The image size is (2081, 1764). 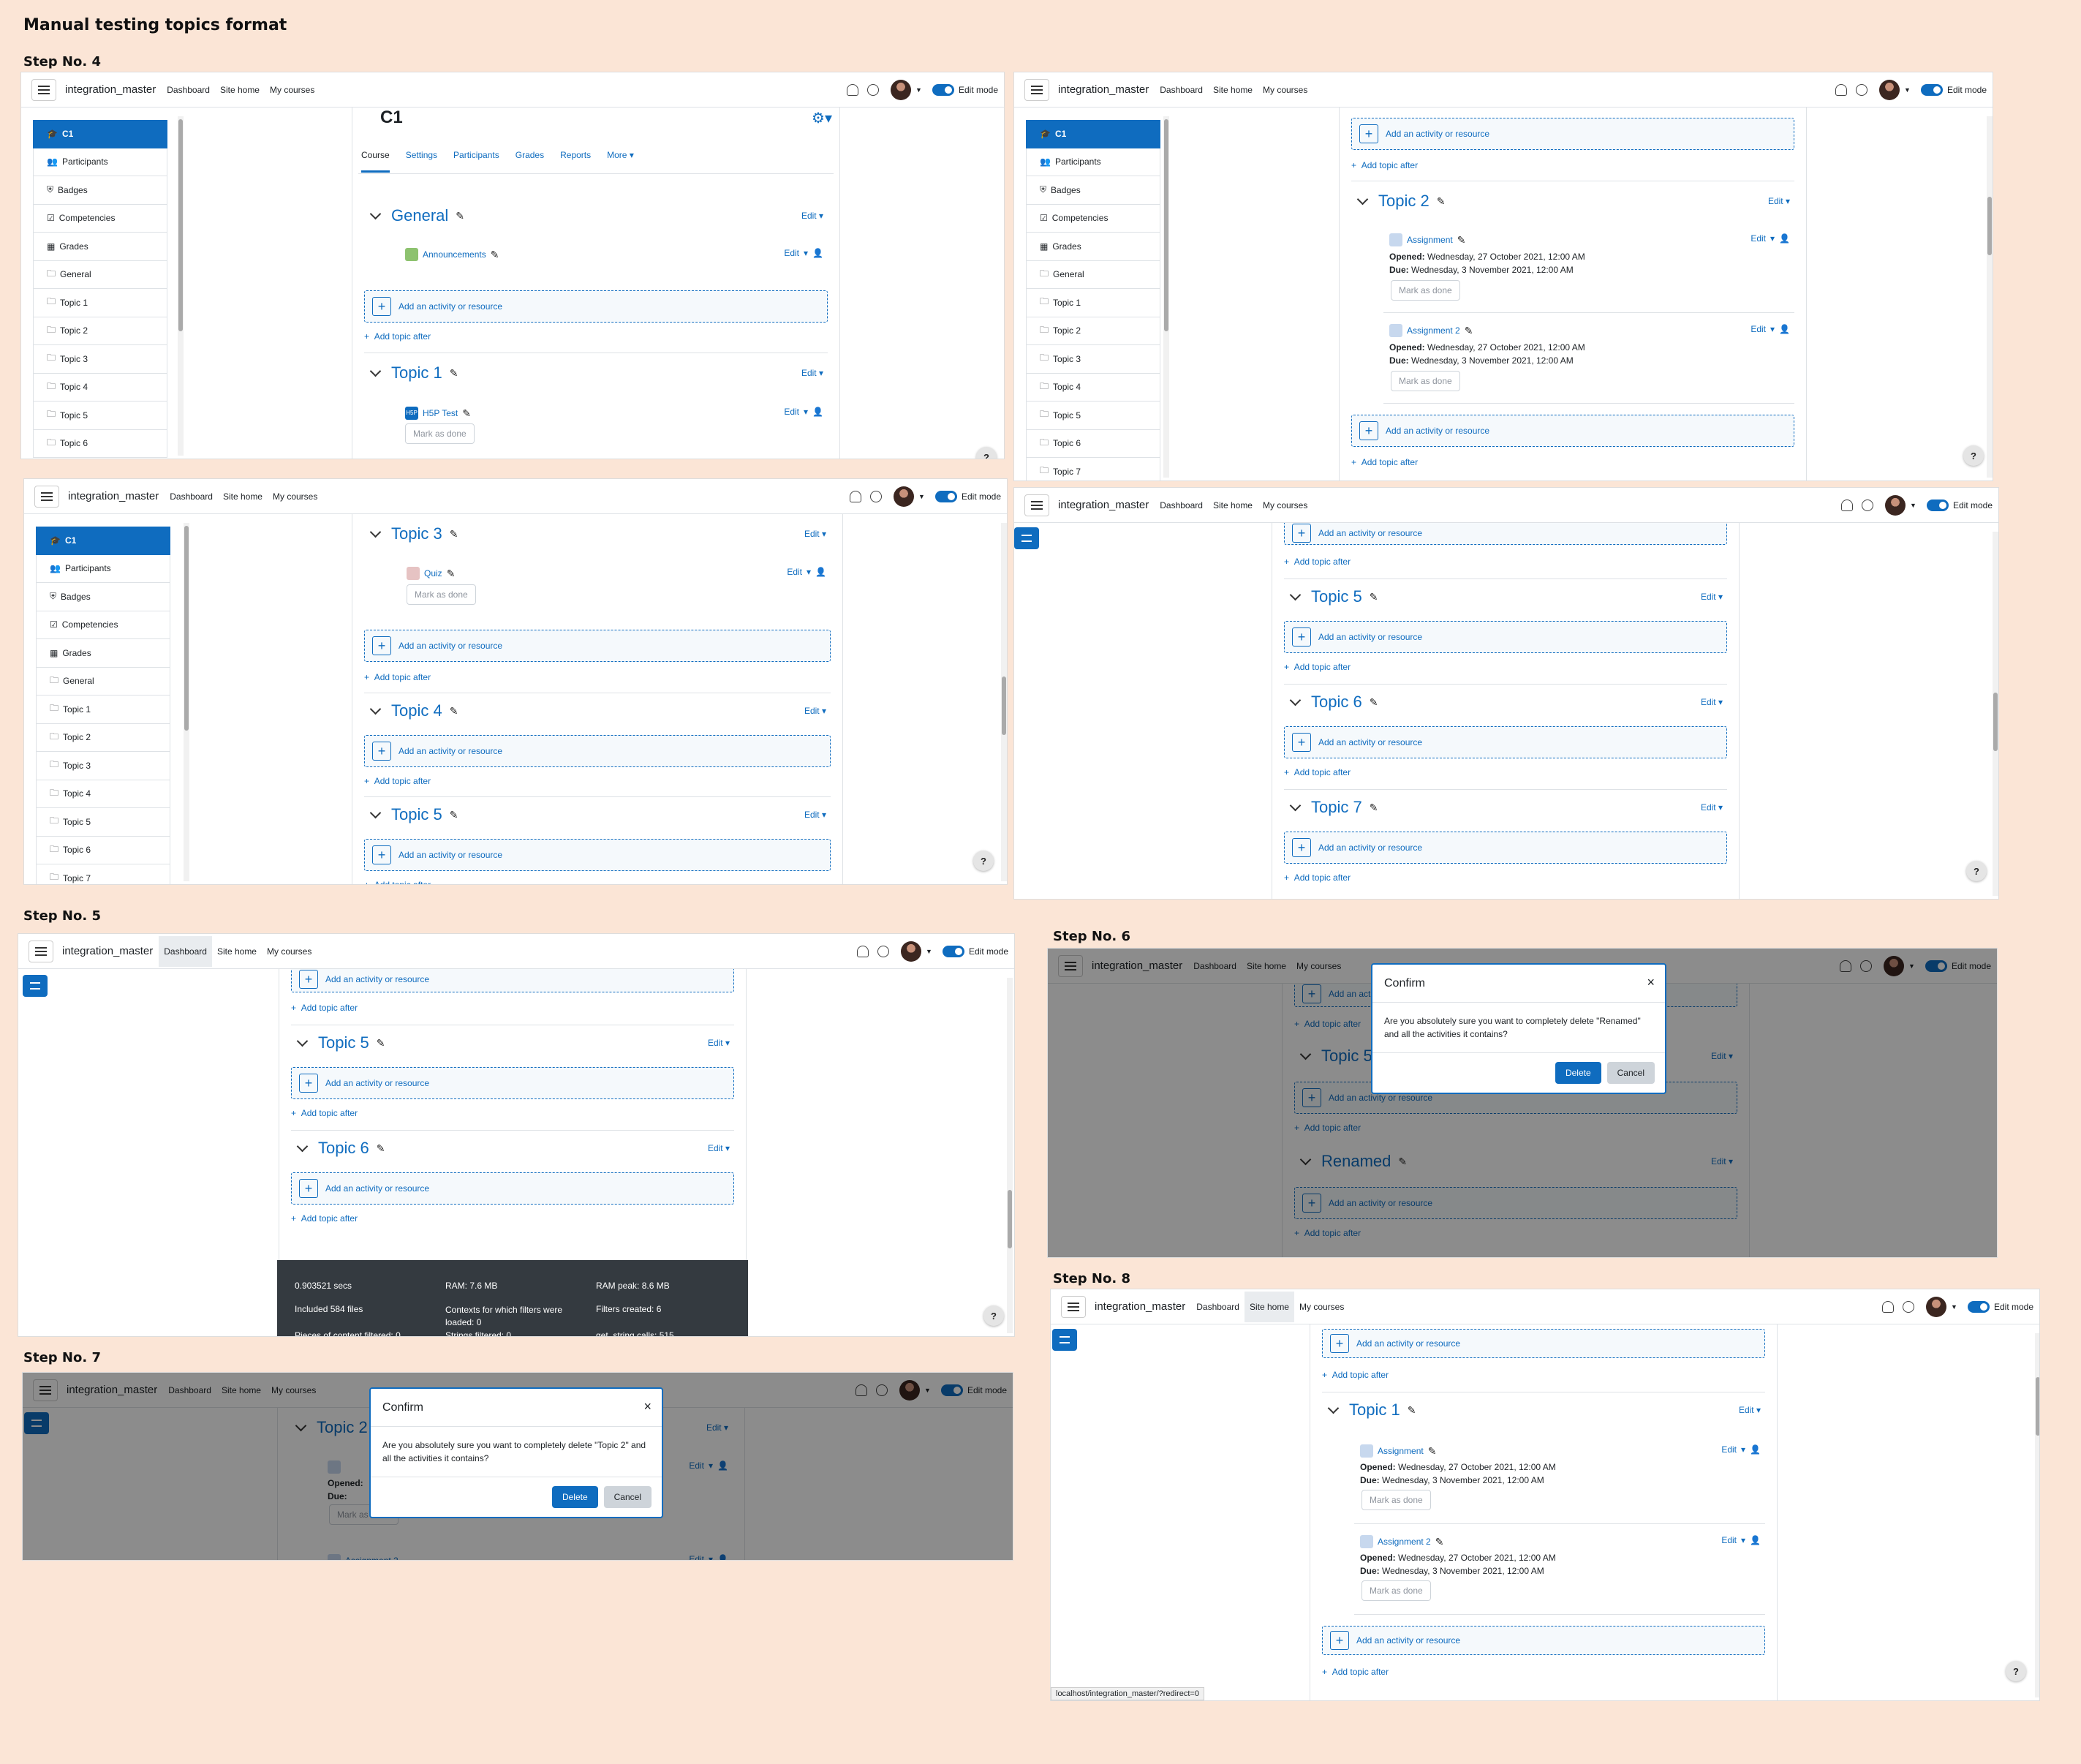 What do you see at coordinates (1336, 702) in the screenshot?
I see `section-title: Topic 6` at bounding box center [1336, 702].